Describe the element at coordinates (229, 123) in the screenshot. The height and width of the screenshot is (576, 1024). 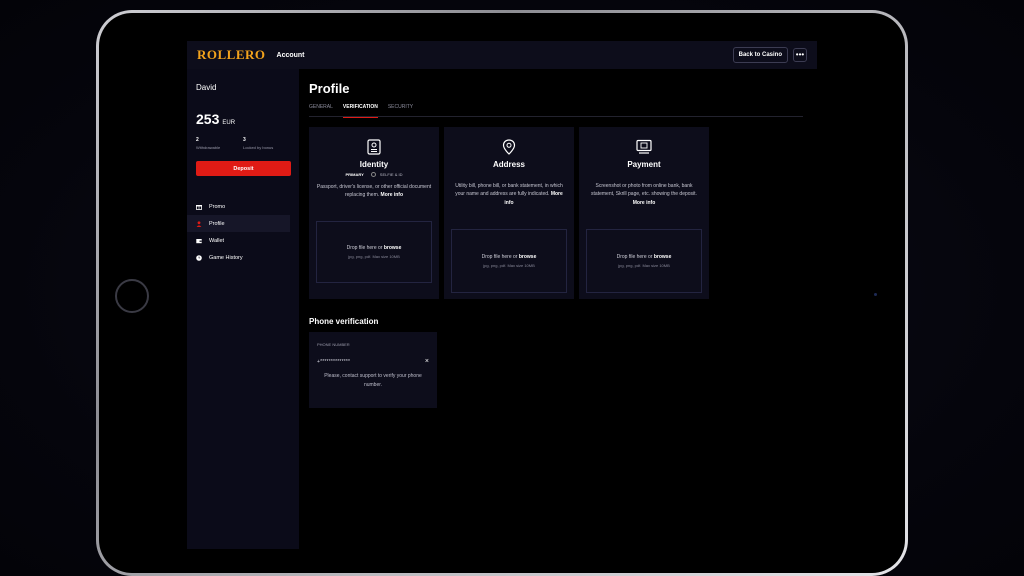
I see `balance-currency: EUR` at that location.